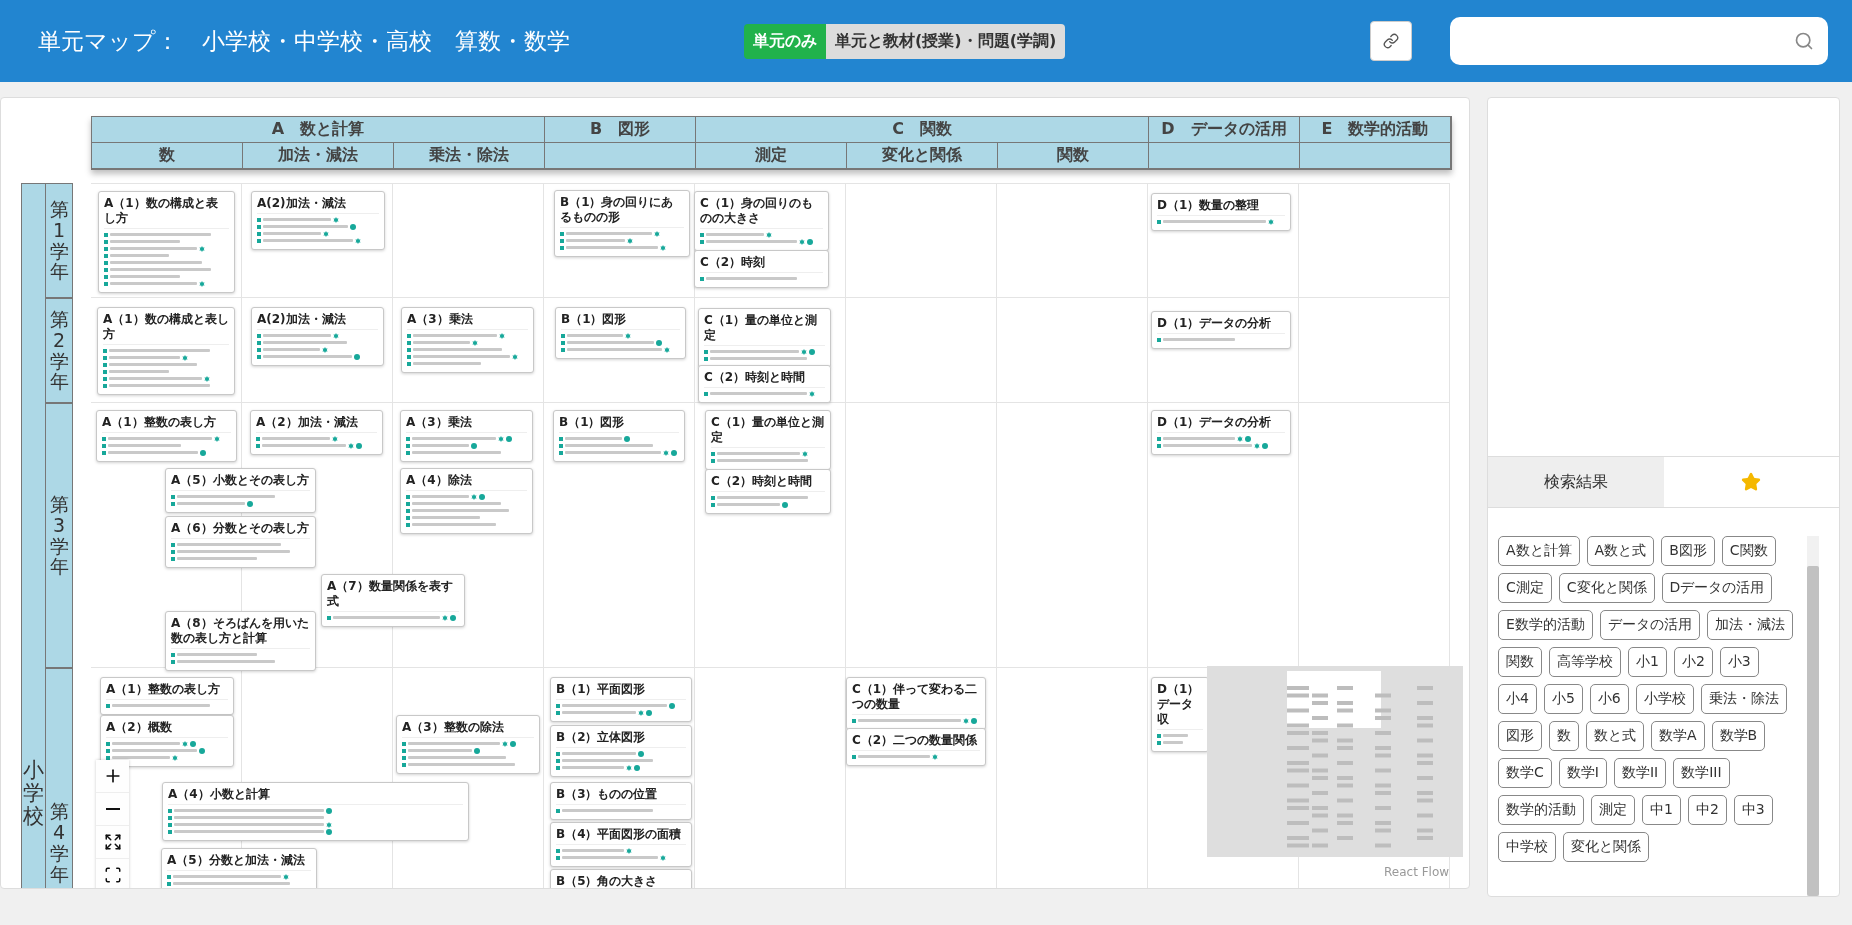  What do you see at coordinates (621, 796) in the screenshot?
I see `card-title: B（3）ものの位置` at bounding box center [621, 796].